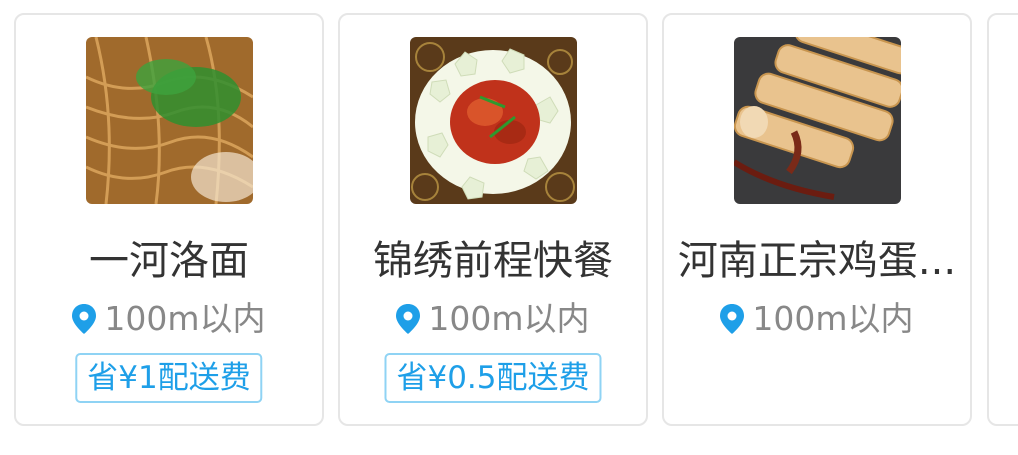 Image resolution: width=1018 pixels, height=455 pixels. What do you see at coordinates (493, 261) in the screenshot?
I see `shop-name: 锦绣前程快餐` at bounding box center [493, 261].